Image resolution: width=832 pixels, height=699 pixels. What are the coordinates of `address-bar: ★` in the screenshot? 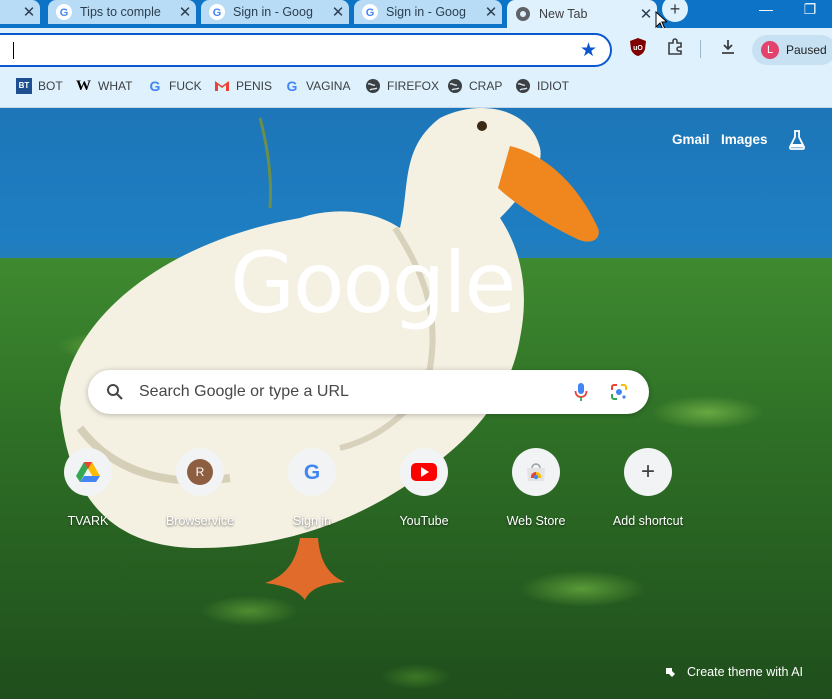 It's located at (306, 50).